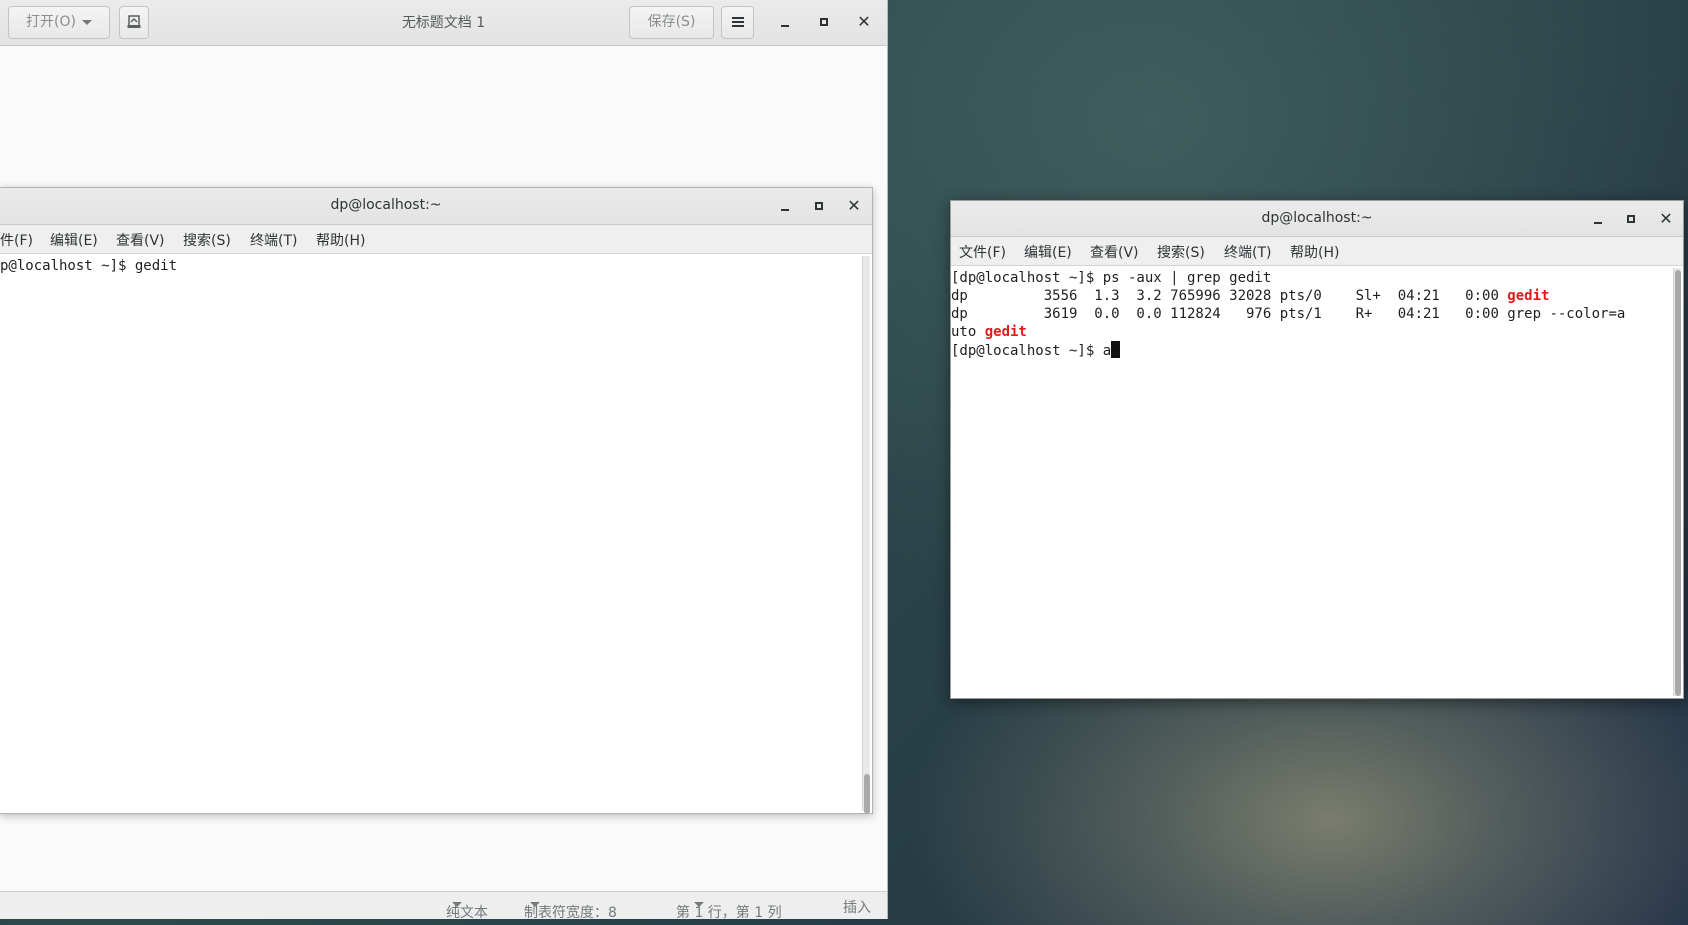  I want to click on terminal-left-titlebar: dp@localhost:~ ✕, so click(436, 206).